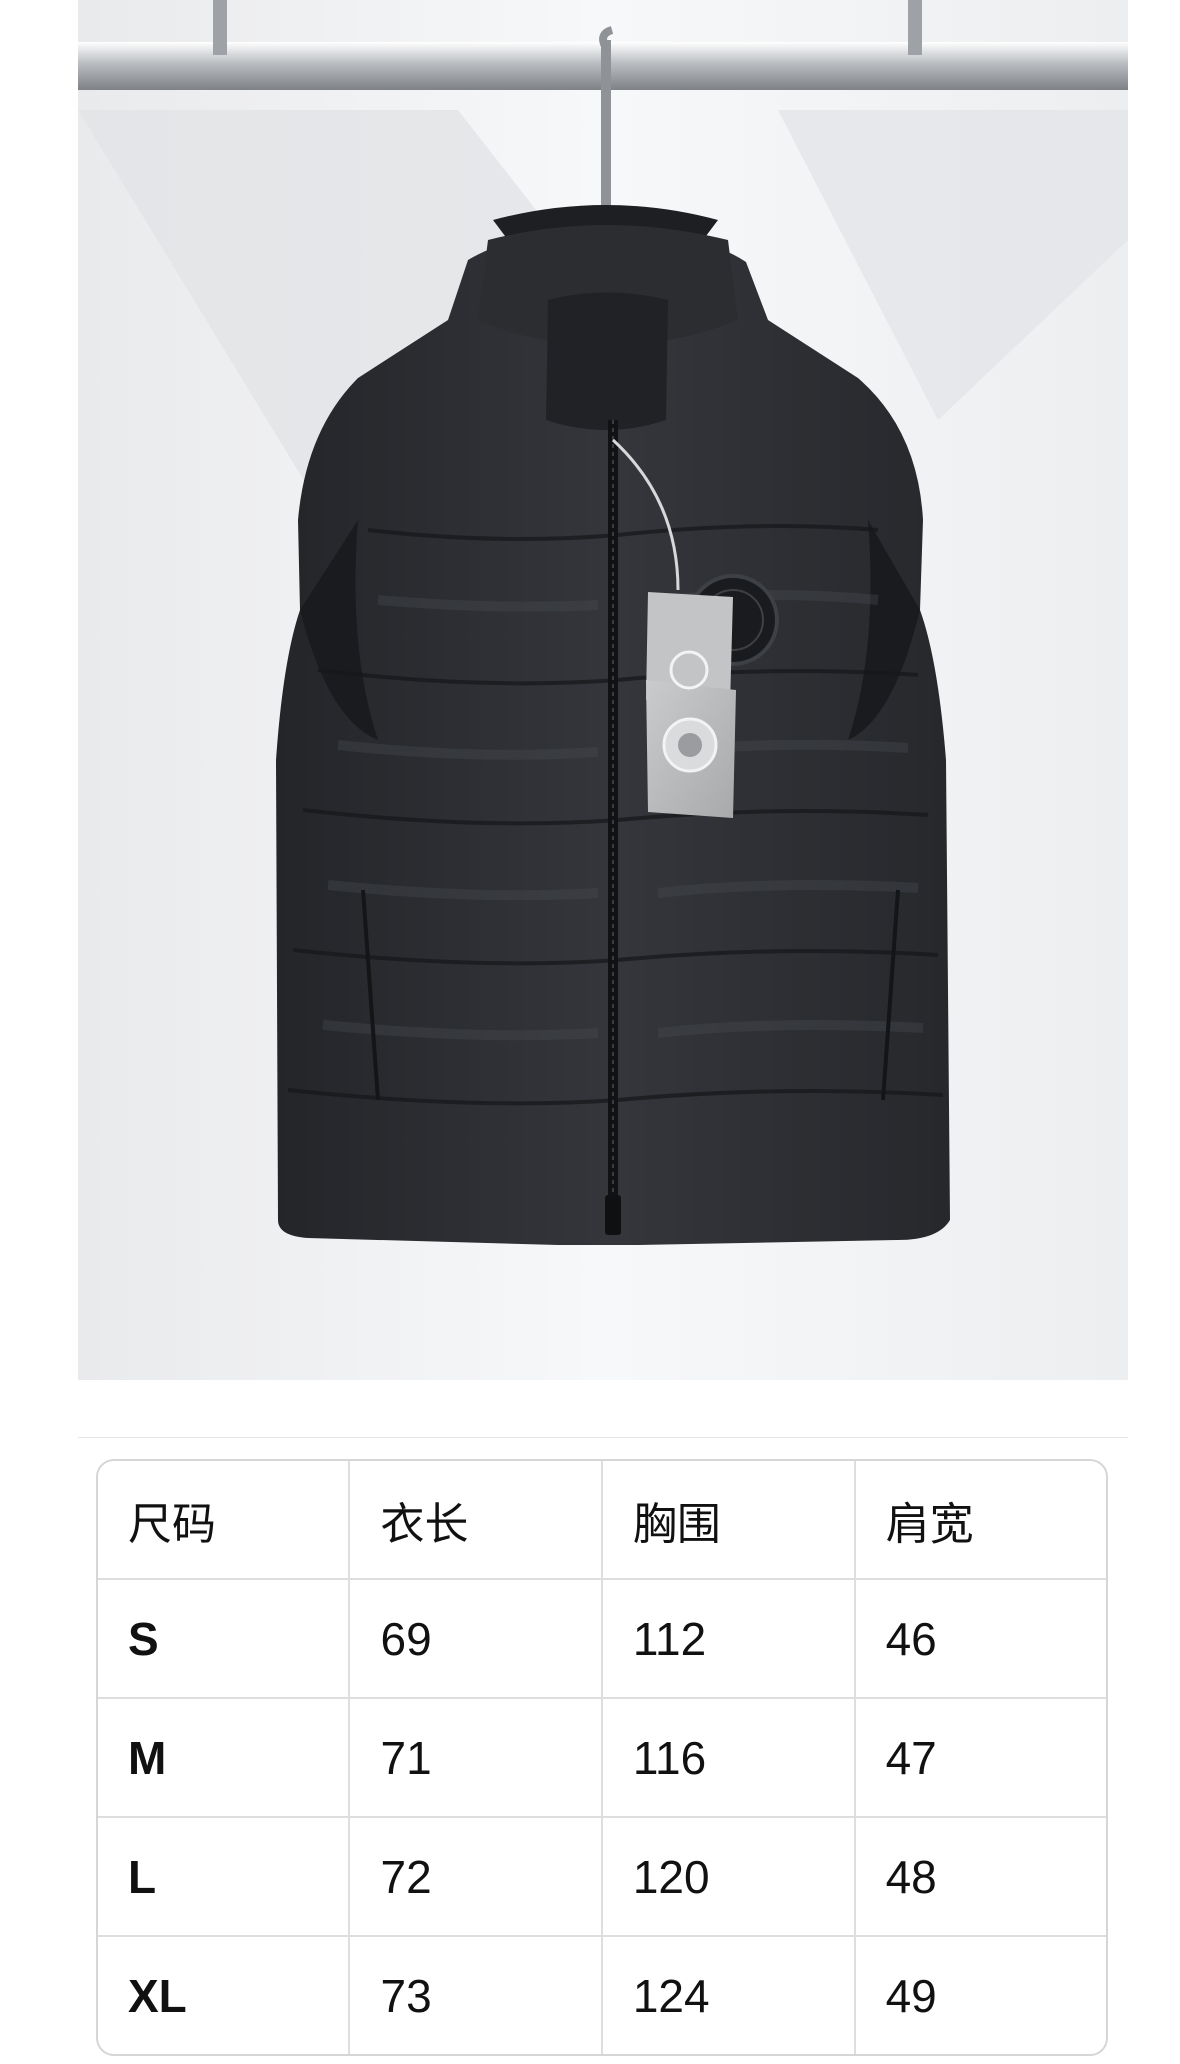 The width and height of the screenshot is (1180, 2064). I want to click on length-cell: 73, so click(476, 1995).